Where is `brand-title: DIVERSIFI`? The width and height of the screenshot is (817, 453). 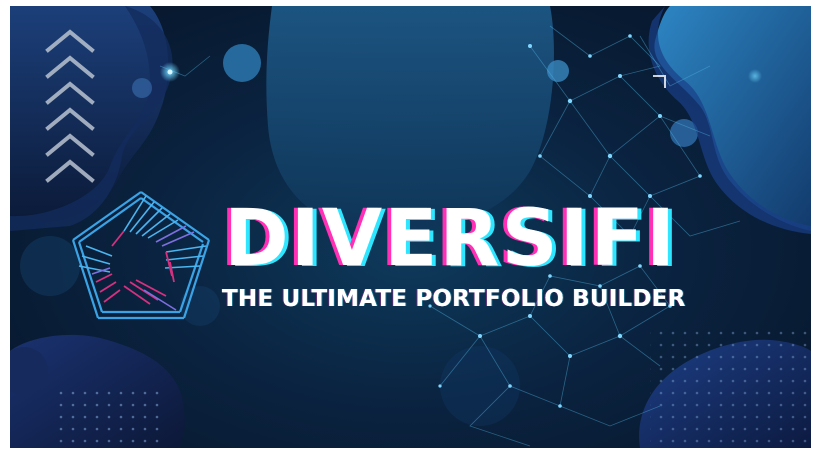 brand-title: DIVERSIFI is located at coordinates (450, 239).